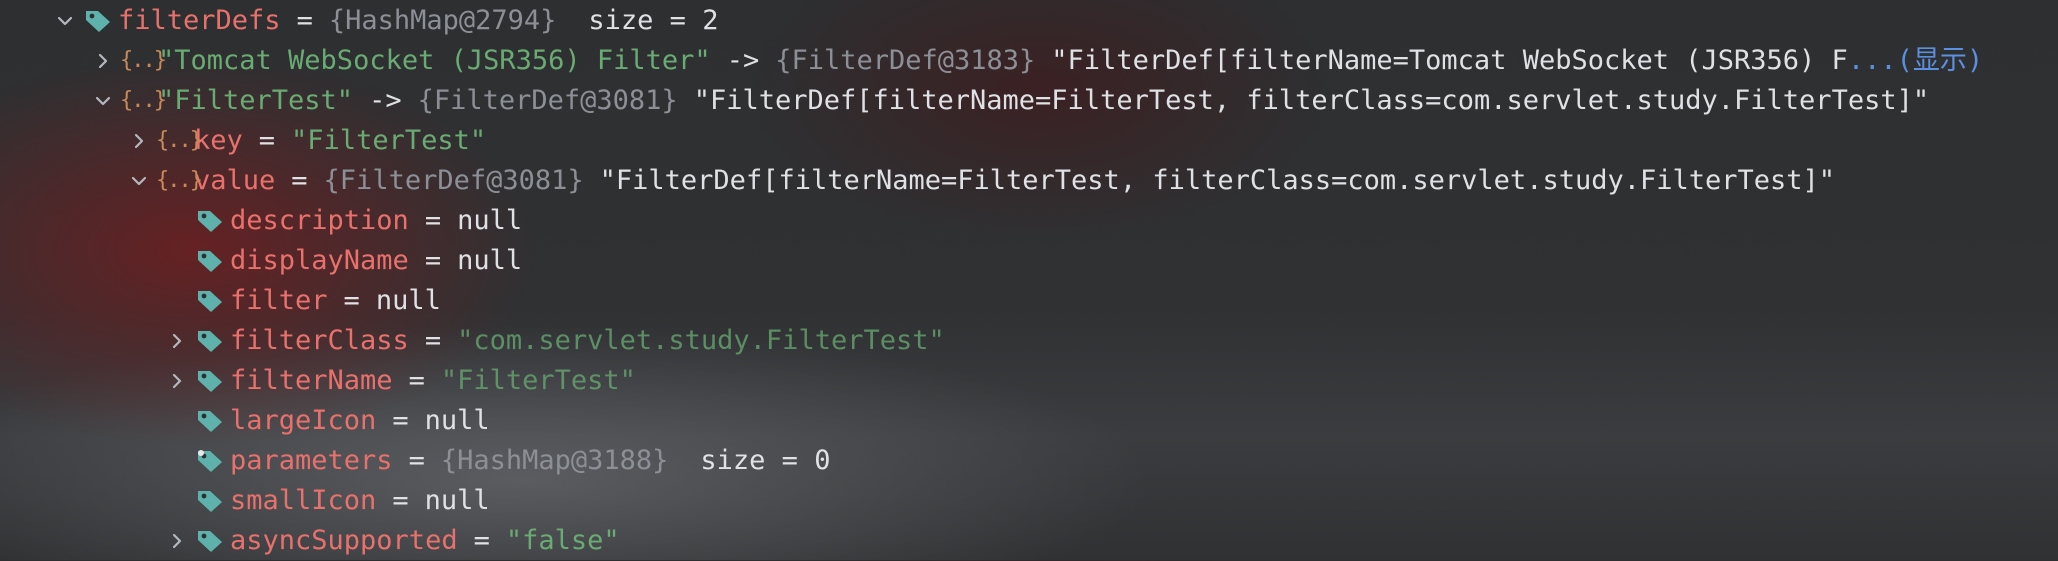 The height and width of the screenshot is (561, 2058). Describe the element at coordinates (218, 140) in the screenshot. I see `variable-name: key` at that location.